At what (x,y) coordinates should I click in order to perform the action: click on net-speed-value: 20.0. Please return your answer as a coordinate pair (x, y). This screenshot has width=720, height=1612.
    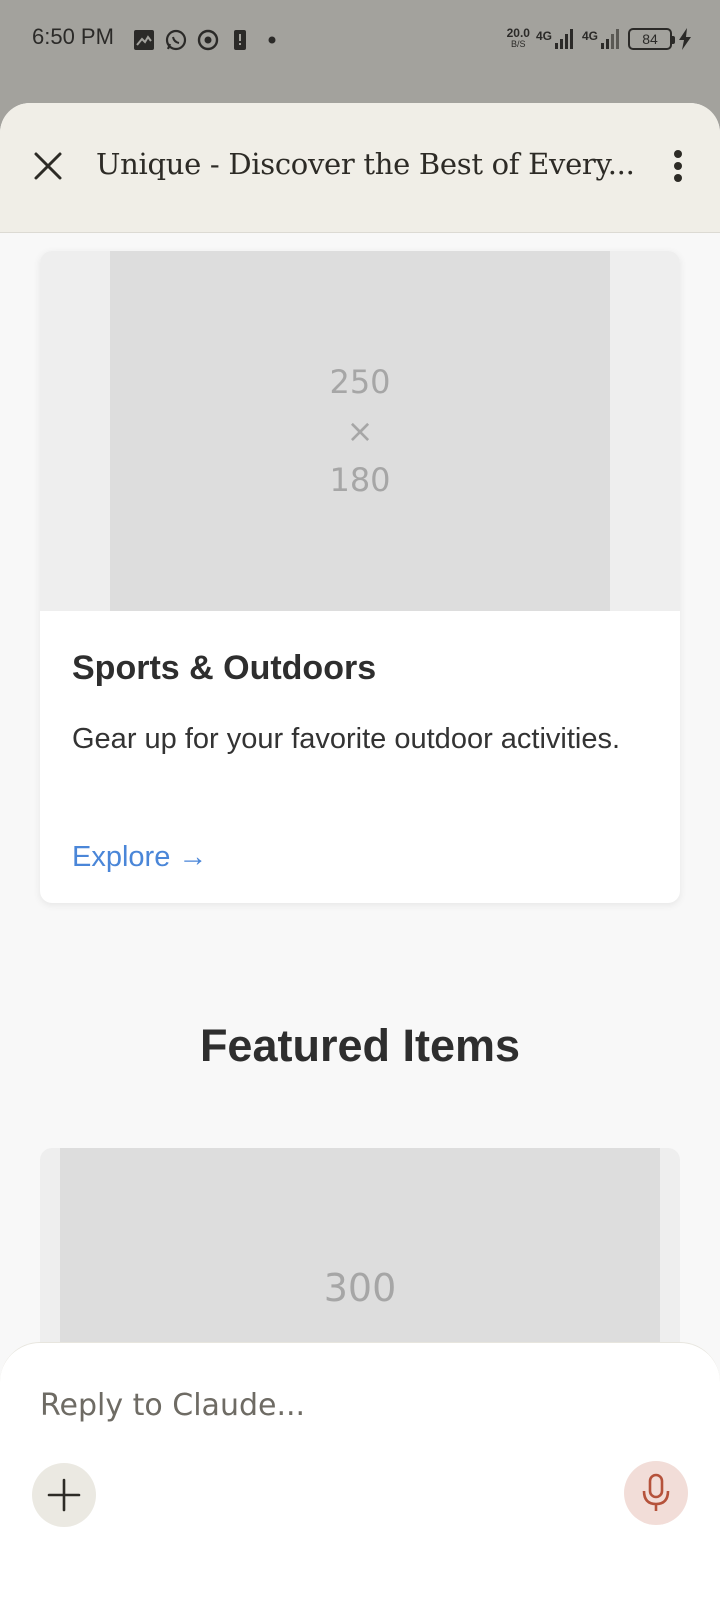
    Looking at the image, I should click on (518, 33).